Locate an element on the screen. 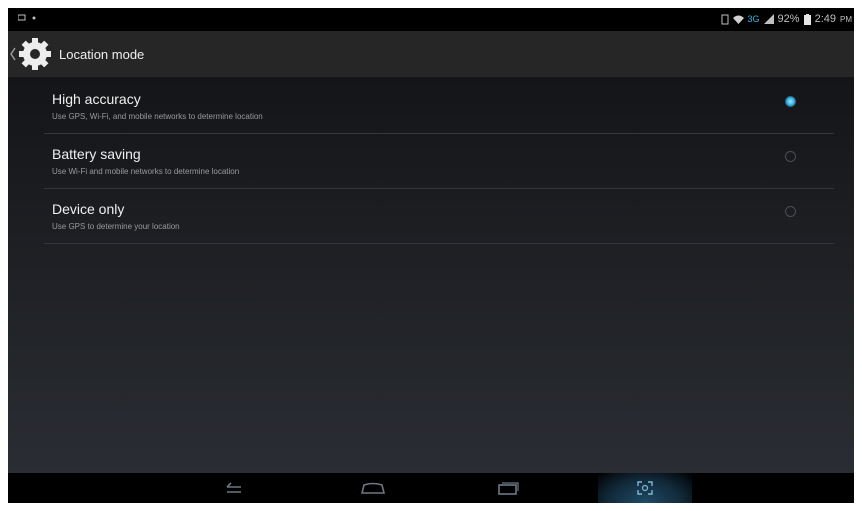  action-bar: Location mode is located at coordinates (431, 54).